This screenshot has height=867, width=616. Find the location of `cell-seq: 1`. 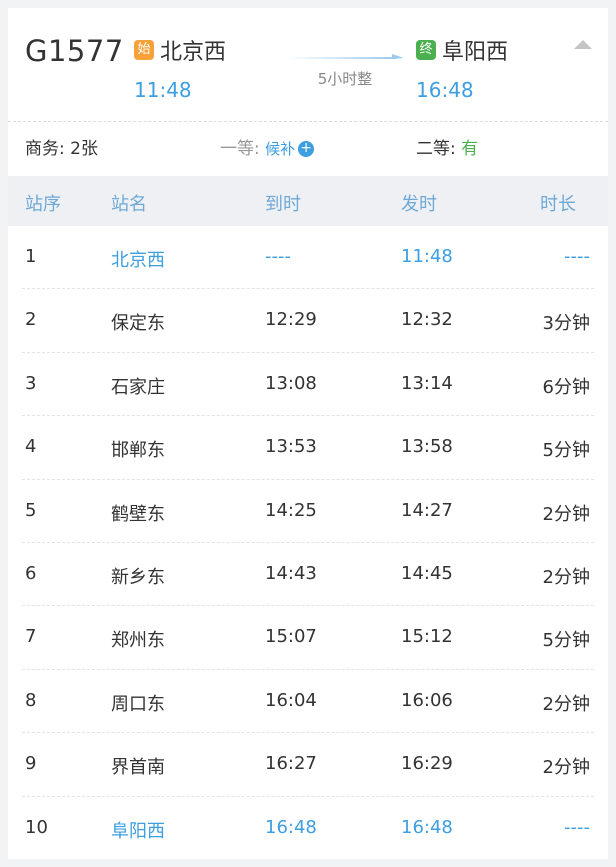

cell-seq: 1 is located at coordinates (31, 256).